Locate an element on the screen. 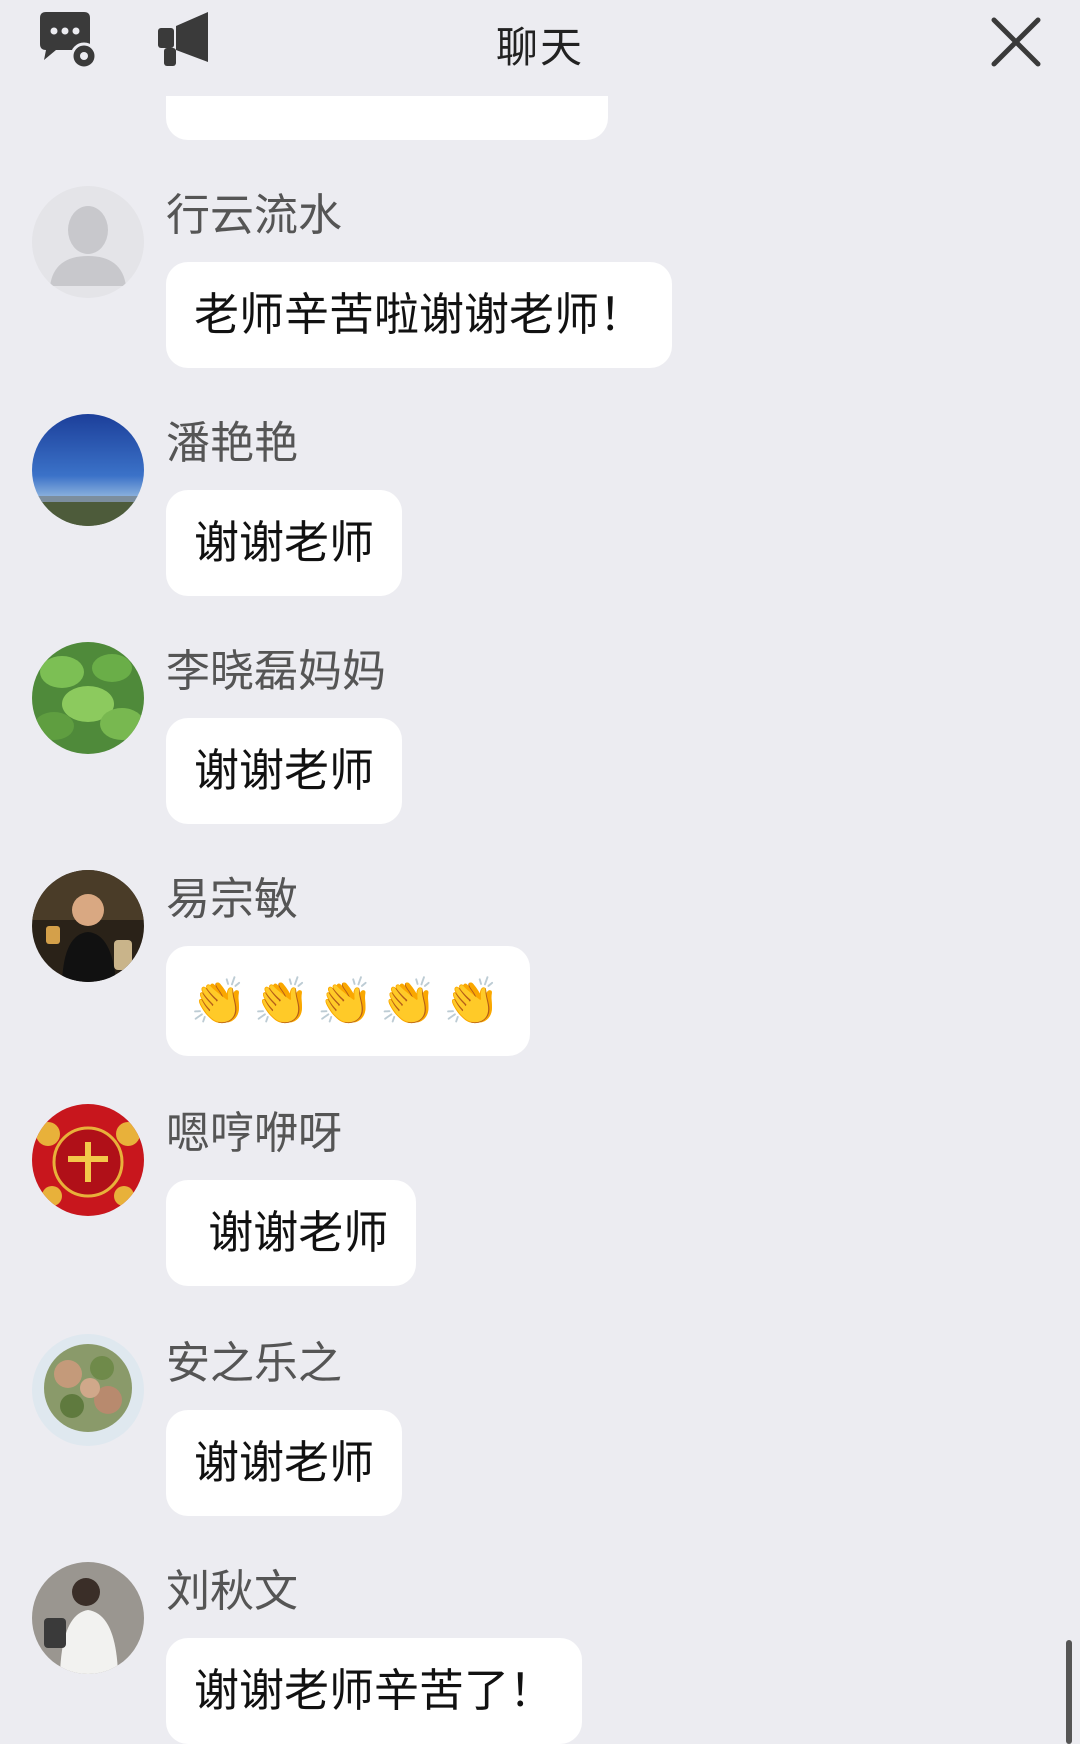  default-avatar is located at coordinates (88, 242).